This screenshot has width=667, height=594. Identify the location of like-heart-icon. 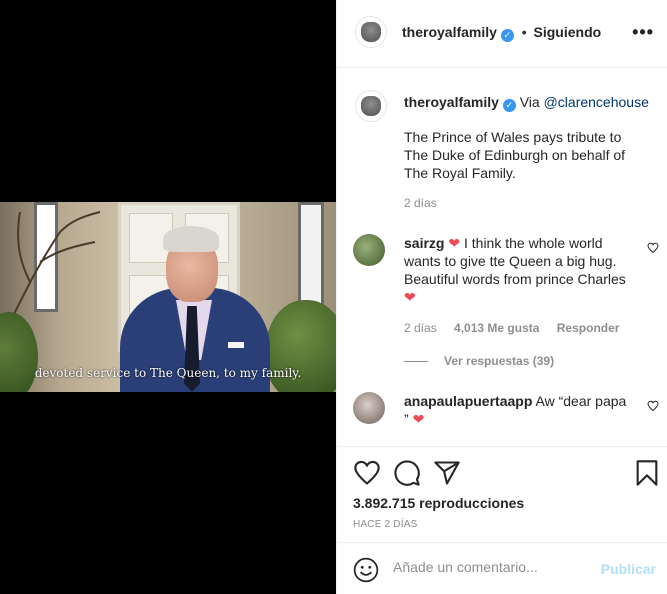
(367, 473).